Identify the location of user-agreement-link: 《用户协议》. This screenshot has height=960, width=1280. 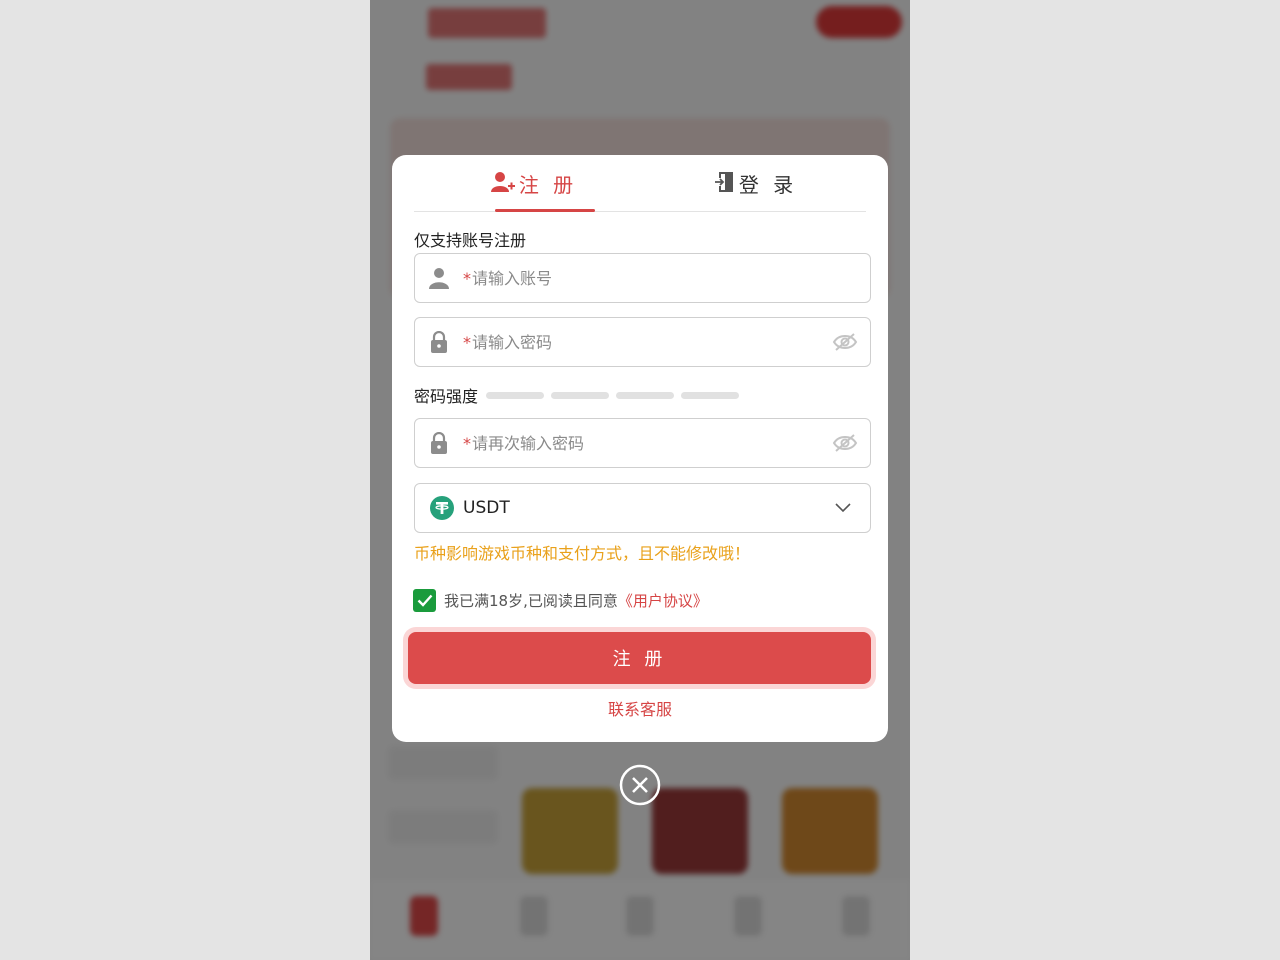
(663, 600).